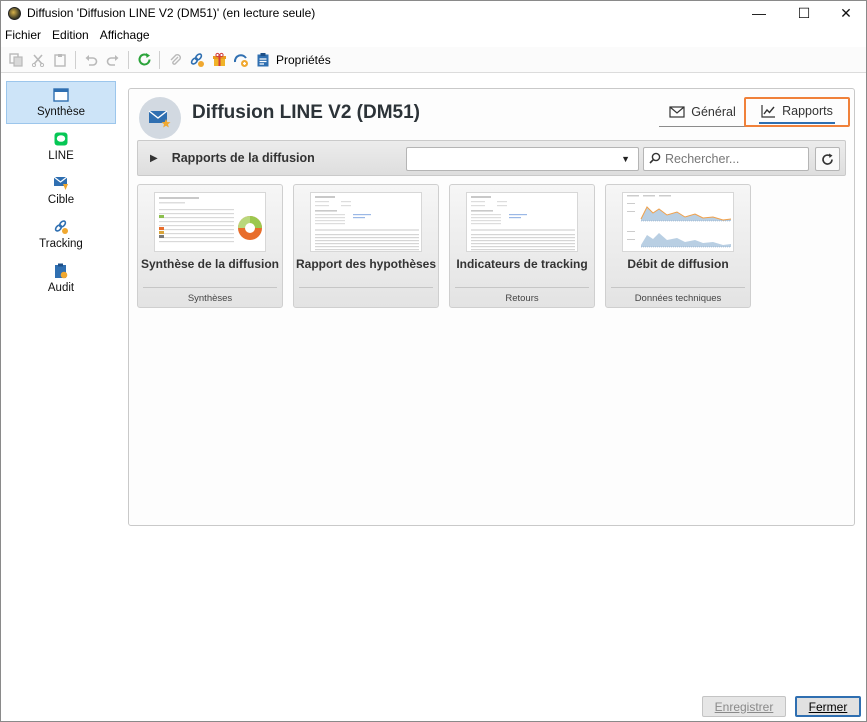  Describe the element at coordinates (625, 159) in the screenshot. I see `chevron-down-icon: ▼` at that location.